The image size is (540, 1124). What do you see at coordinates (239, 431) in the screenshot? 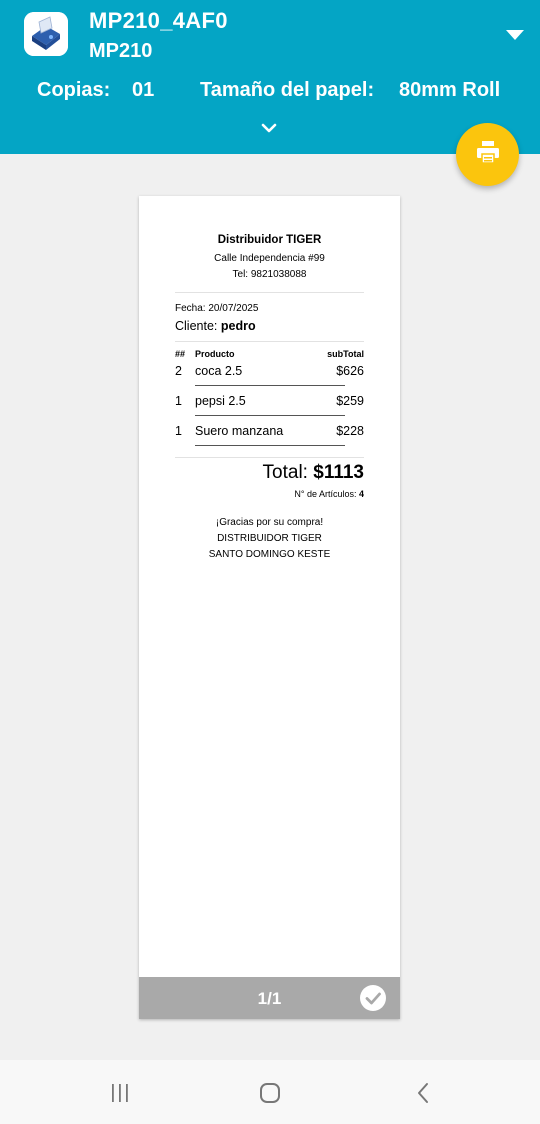
I see `item-product: Suero manzana` at bounding box center [239, 431].